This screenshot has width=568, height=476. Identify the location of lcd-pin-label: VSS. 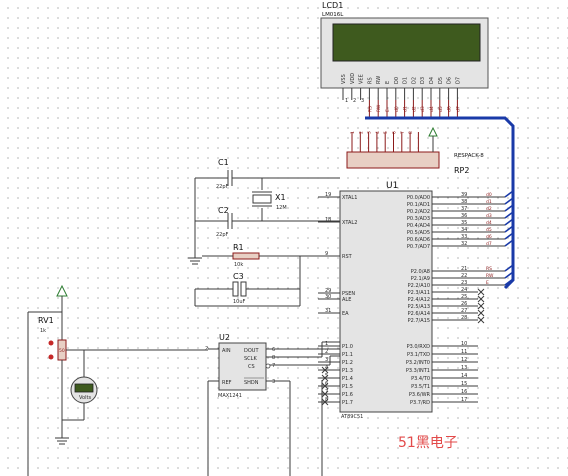
(344, 79).